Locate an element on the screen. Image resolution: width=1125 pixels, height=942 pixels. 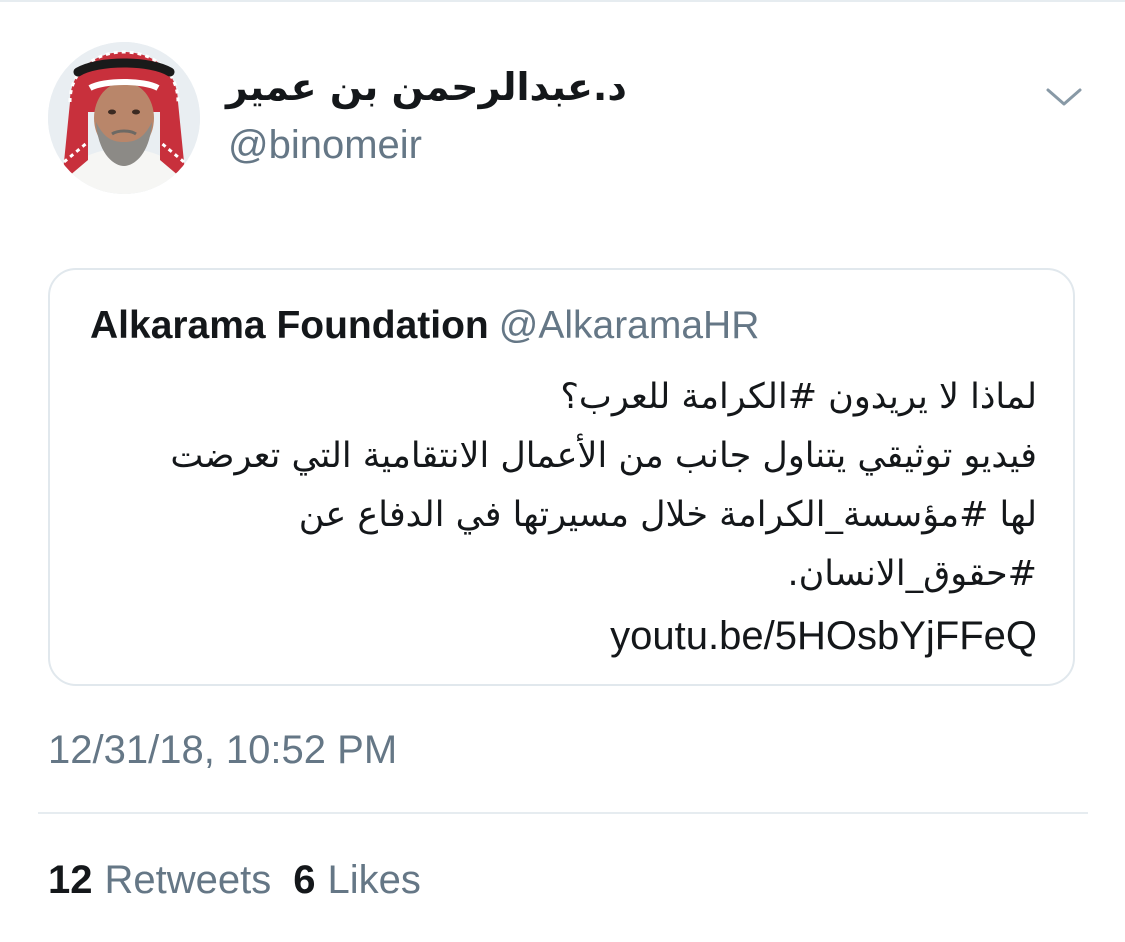
quoted-author-handle: @AlkaramaHR is located at coordinates (629, 325).